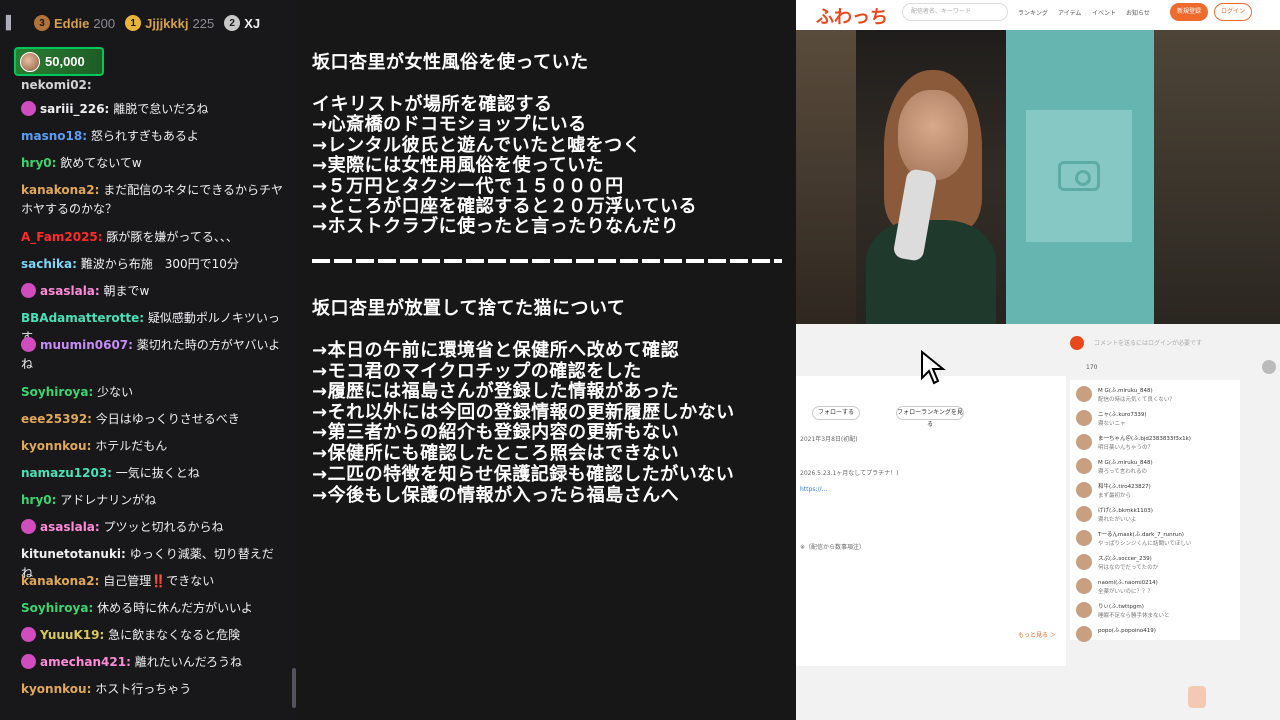  Describe the element at coordinates (54, 136) in the screenshot. I see `chat-username: masno18:` at that location.